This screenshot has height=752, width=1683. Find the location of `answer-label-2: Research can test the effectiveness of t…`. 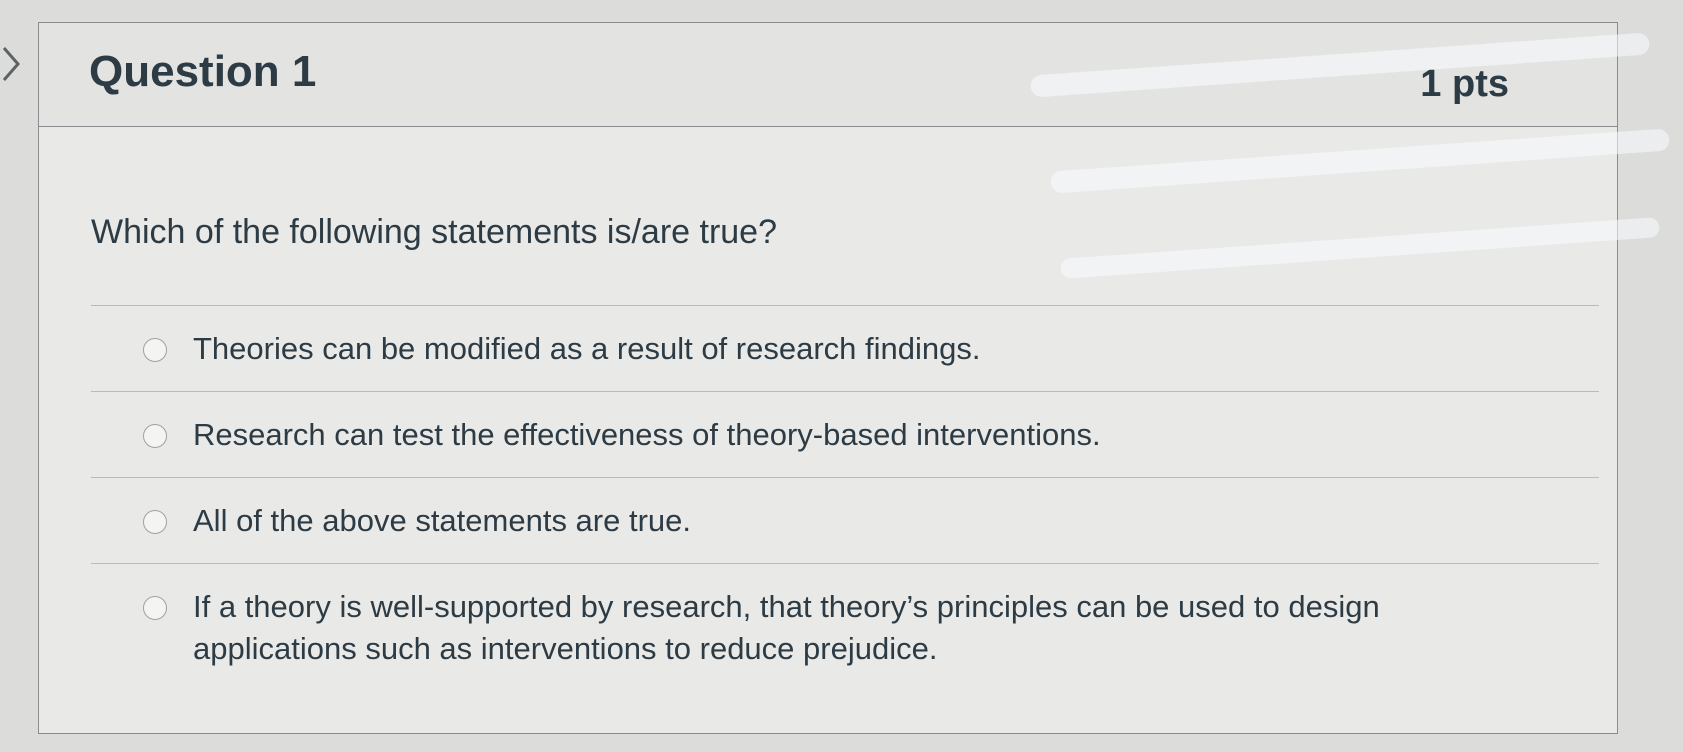

answer-label-2: Research can test the effectiveness of t… is located at coordinates (863, 435).